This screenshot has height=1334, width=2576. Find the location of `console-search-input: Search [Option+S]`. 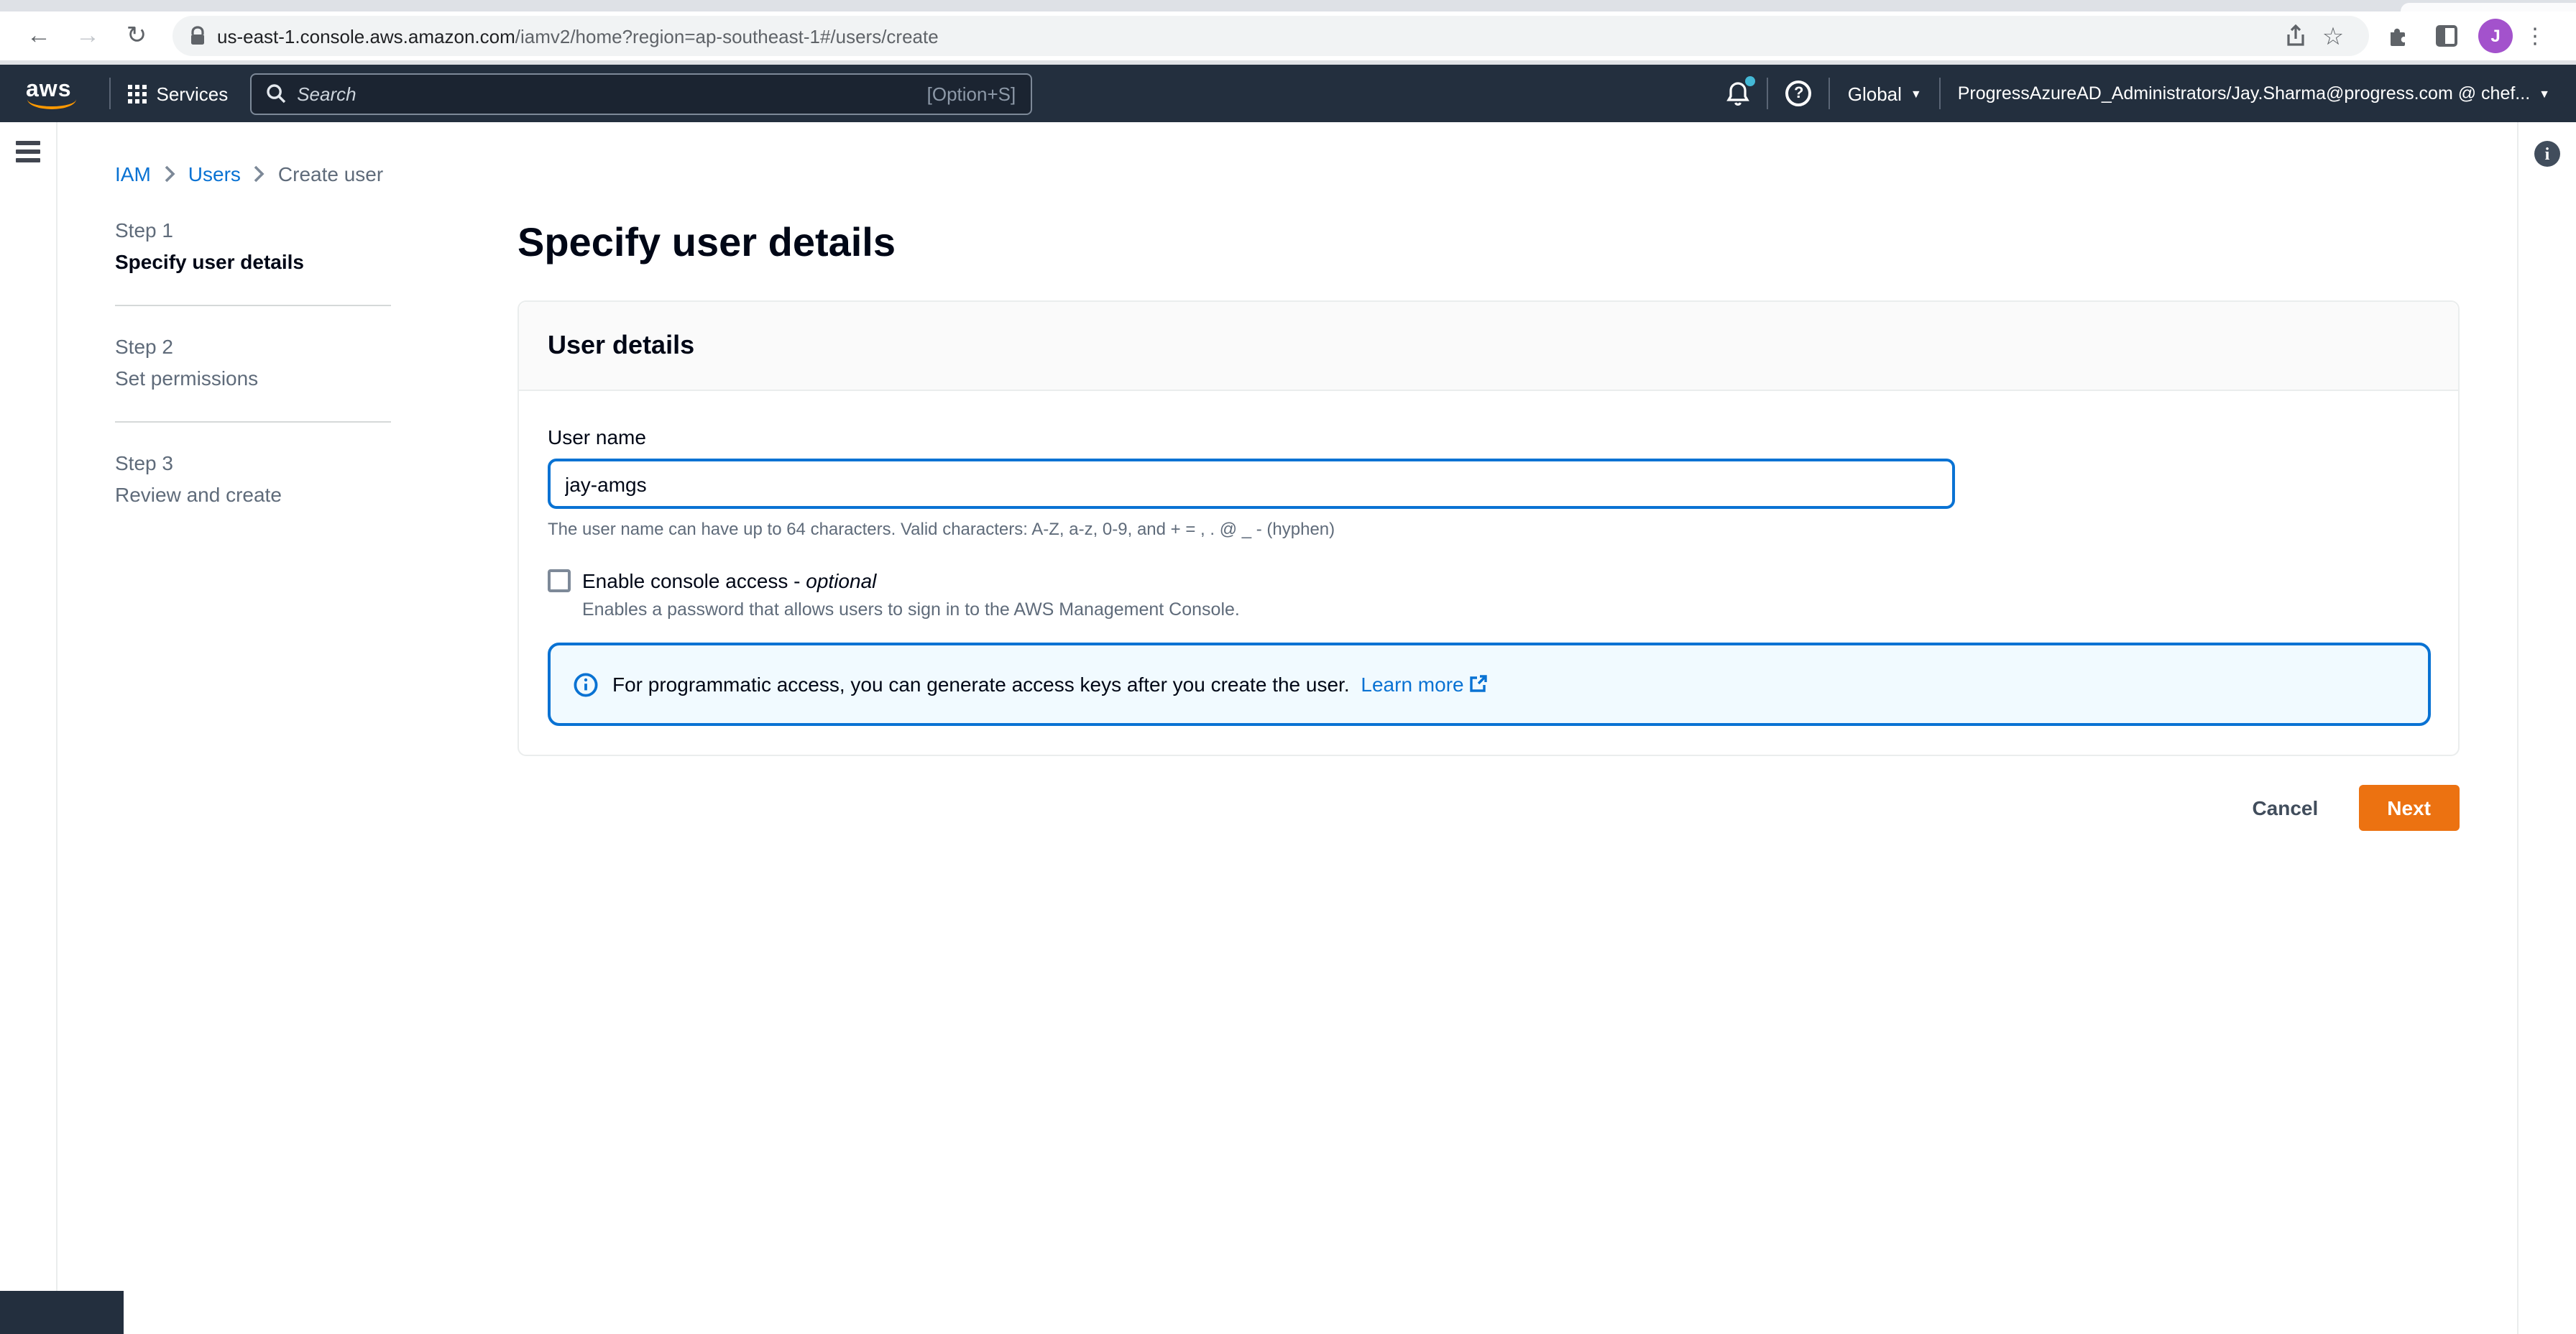

console-search-input: Search [Option+S] is located at coordinates (640, 93).